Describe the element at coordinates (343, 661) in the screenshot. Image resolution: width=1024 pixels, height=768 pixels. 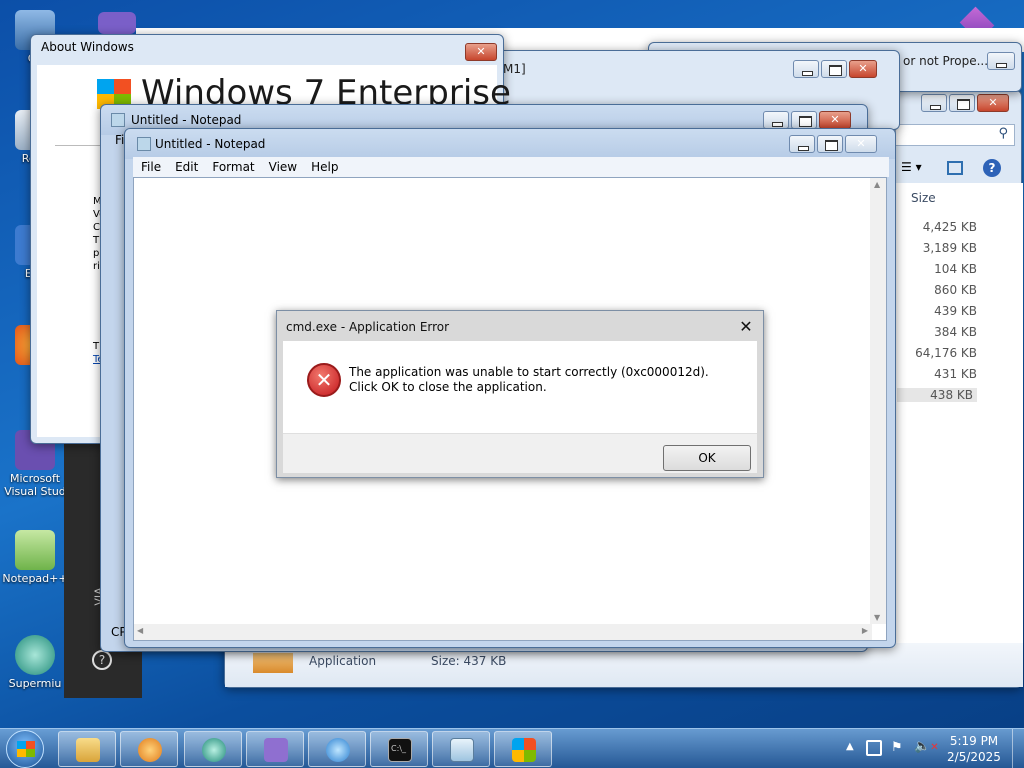
I see `details-type: Application` at that location.